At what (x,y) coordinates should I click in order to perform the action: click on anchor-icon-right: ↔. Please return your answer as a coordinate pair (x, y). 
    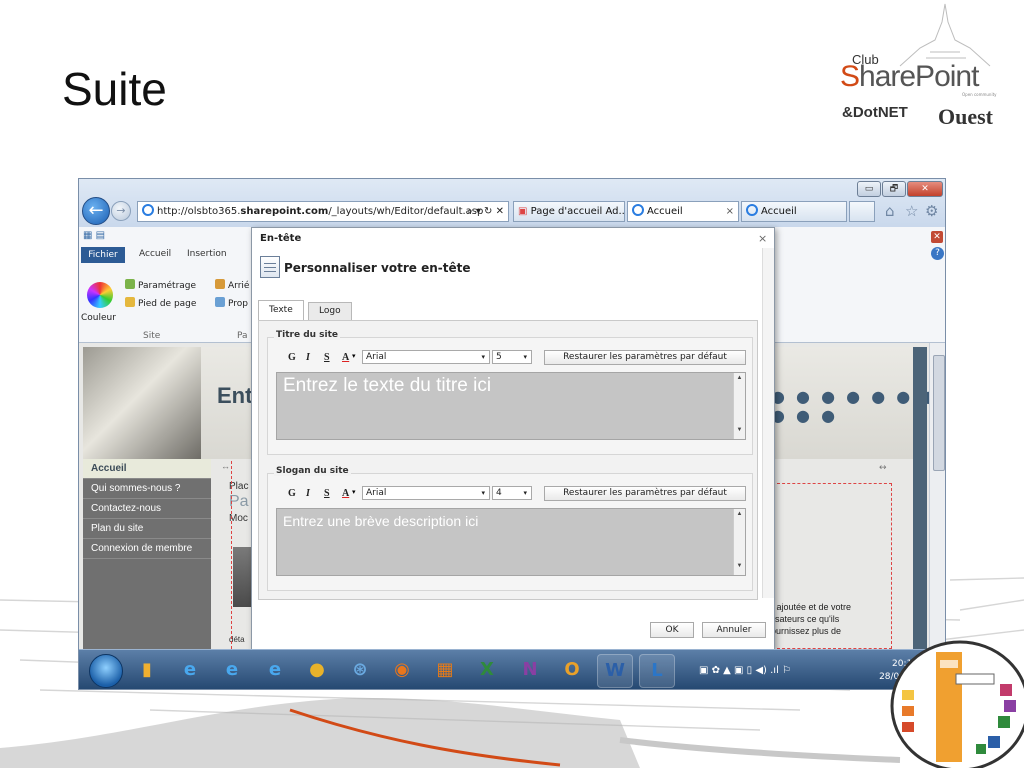
    Looking at the image, I should click on (883, 468).